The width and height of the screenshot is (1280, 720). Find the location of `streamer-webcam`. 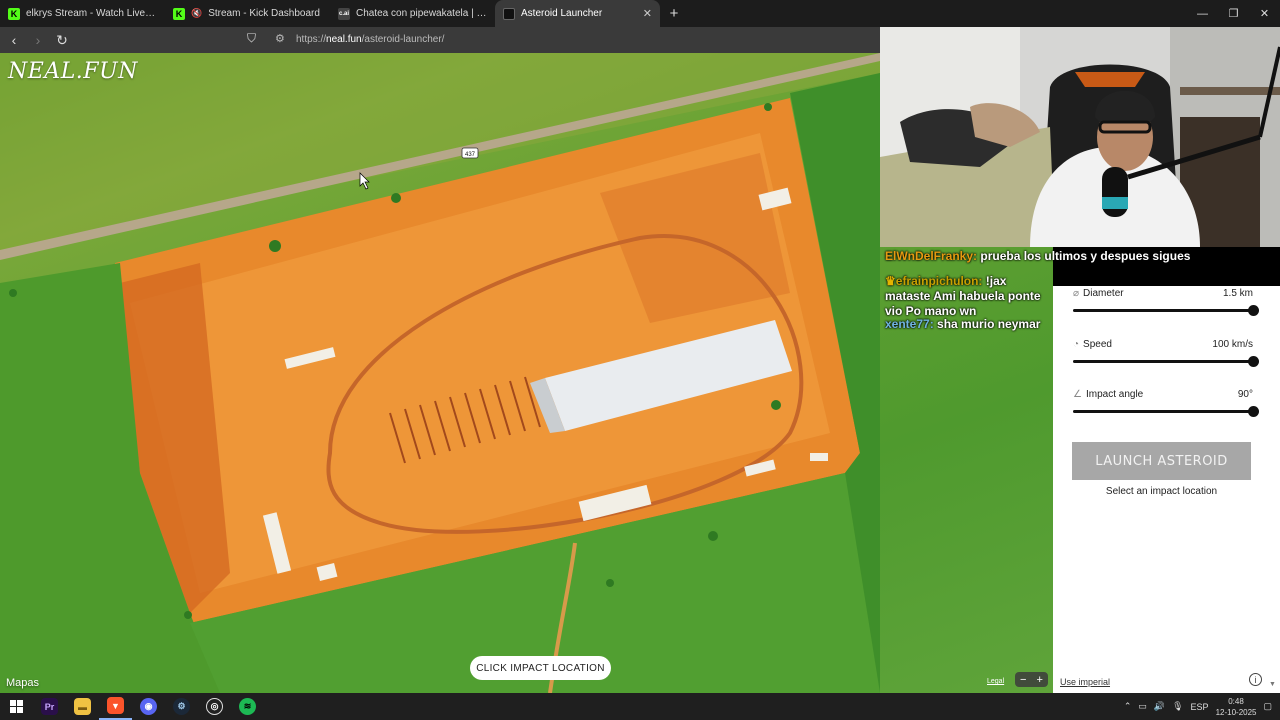

streamer-webcam is located at coordinates (1080, 137).